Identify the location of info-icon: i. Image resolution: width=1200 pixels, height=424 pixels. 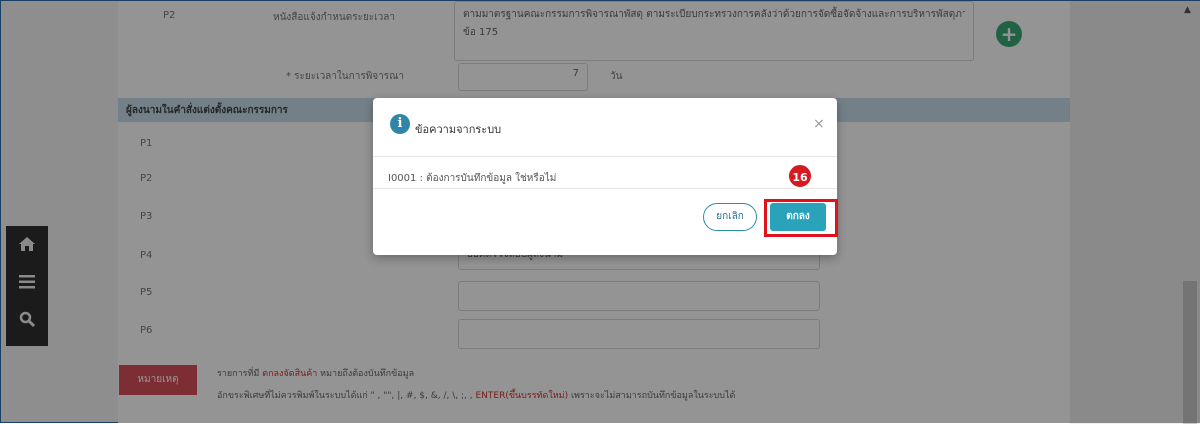
(400, 124).